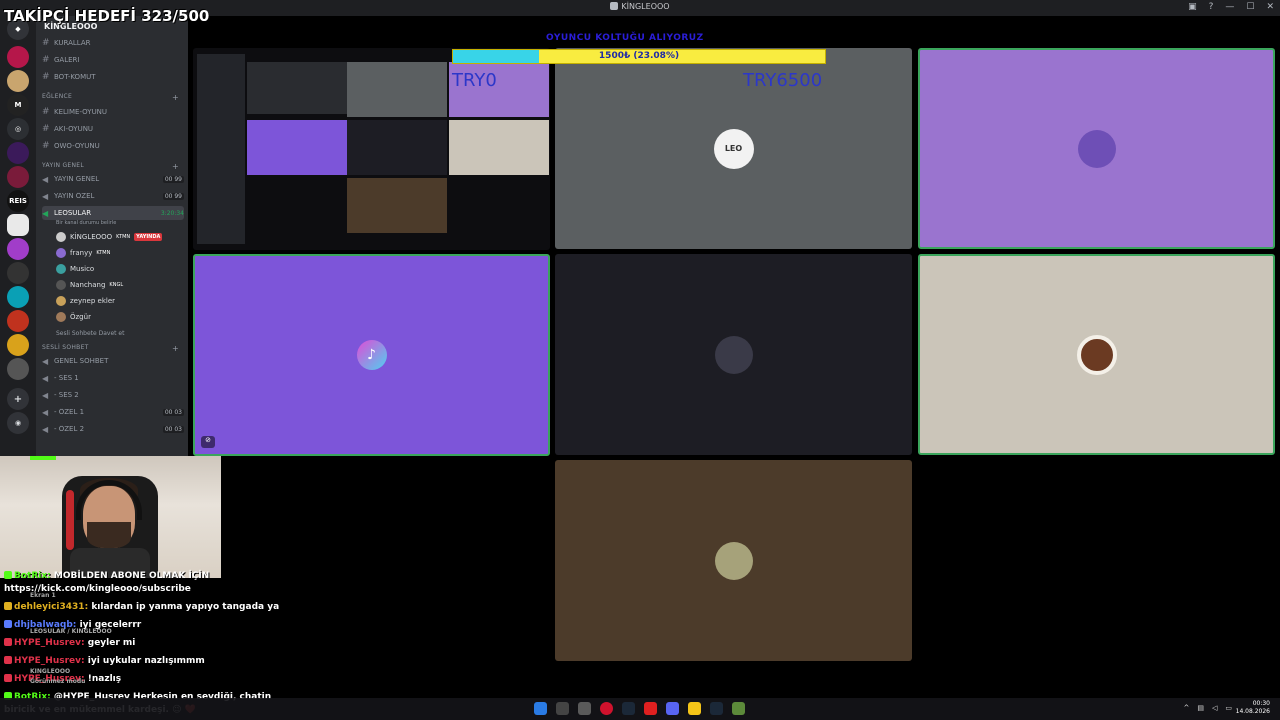  I want to click on category-sesli: SESLİ SOHBET +, so click(110, 348).